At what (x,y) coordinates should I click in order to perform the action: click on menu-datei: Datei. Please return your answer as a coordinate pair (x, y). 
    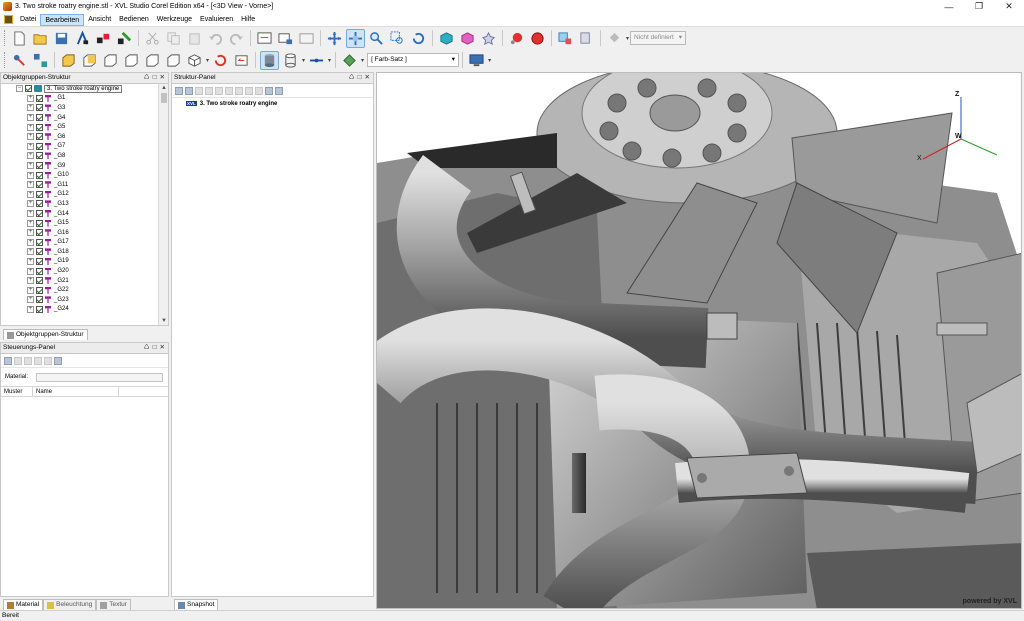
    Looking at the image, I should click on (28, 20).